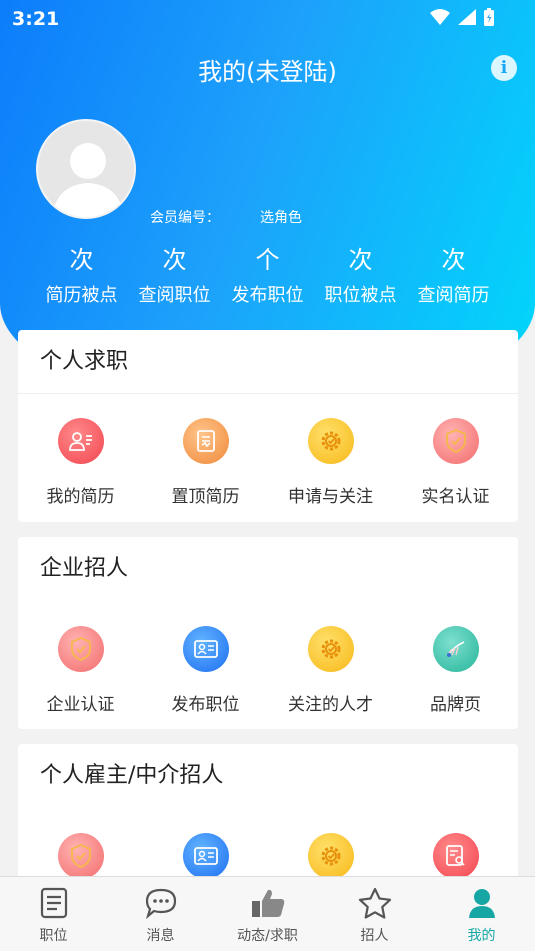 This screenshot has height=951, width=535. What do you see at coordinates (84, 361) in the screenshot?
I see `section-title: 个人求职` at bounding box center [84, 361].